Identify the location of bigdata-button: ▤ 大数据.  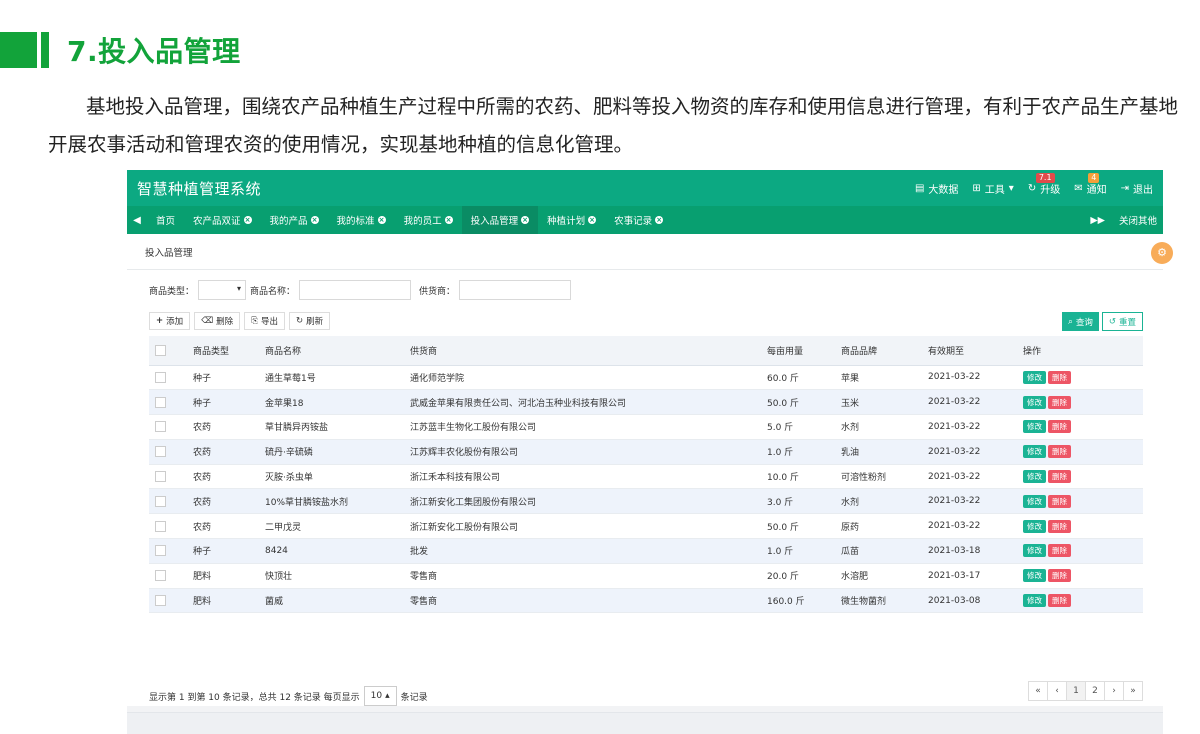
(936, 188).